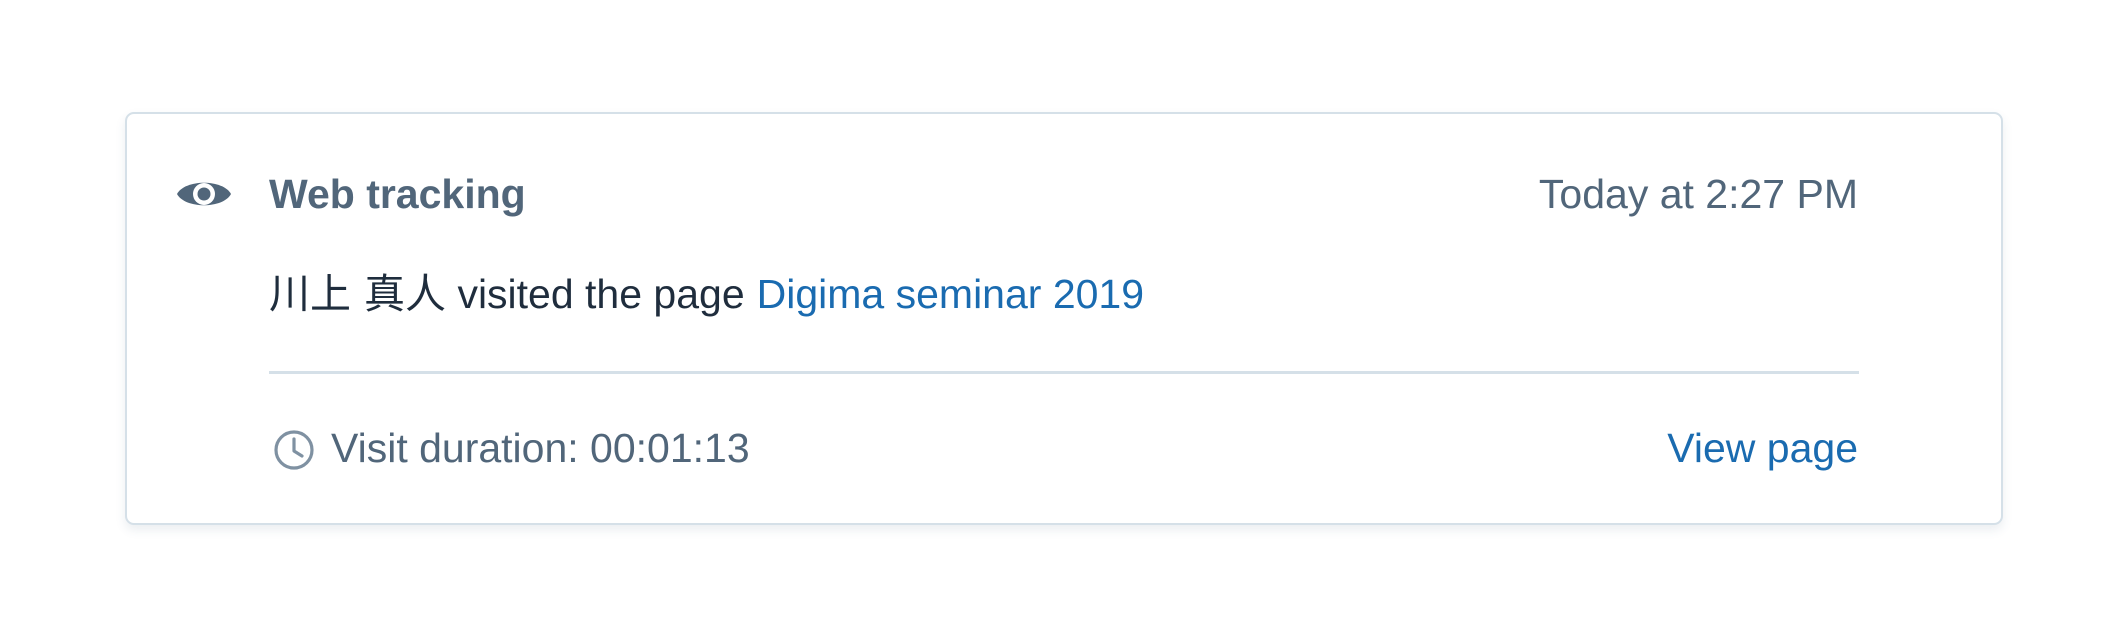 This screenshot has height=639, width=2127. Describe the element at coordinates (1698, 194) in the screenshot. I see `activity-timestamp: Today at 2:27 PM` at that location.